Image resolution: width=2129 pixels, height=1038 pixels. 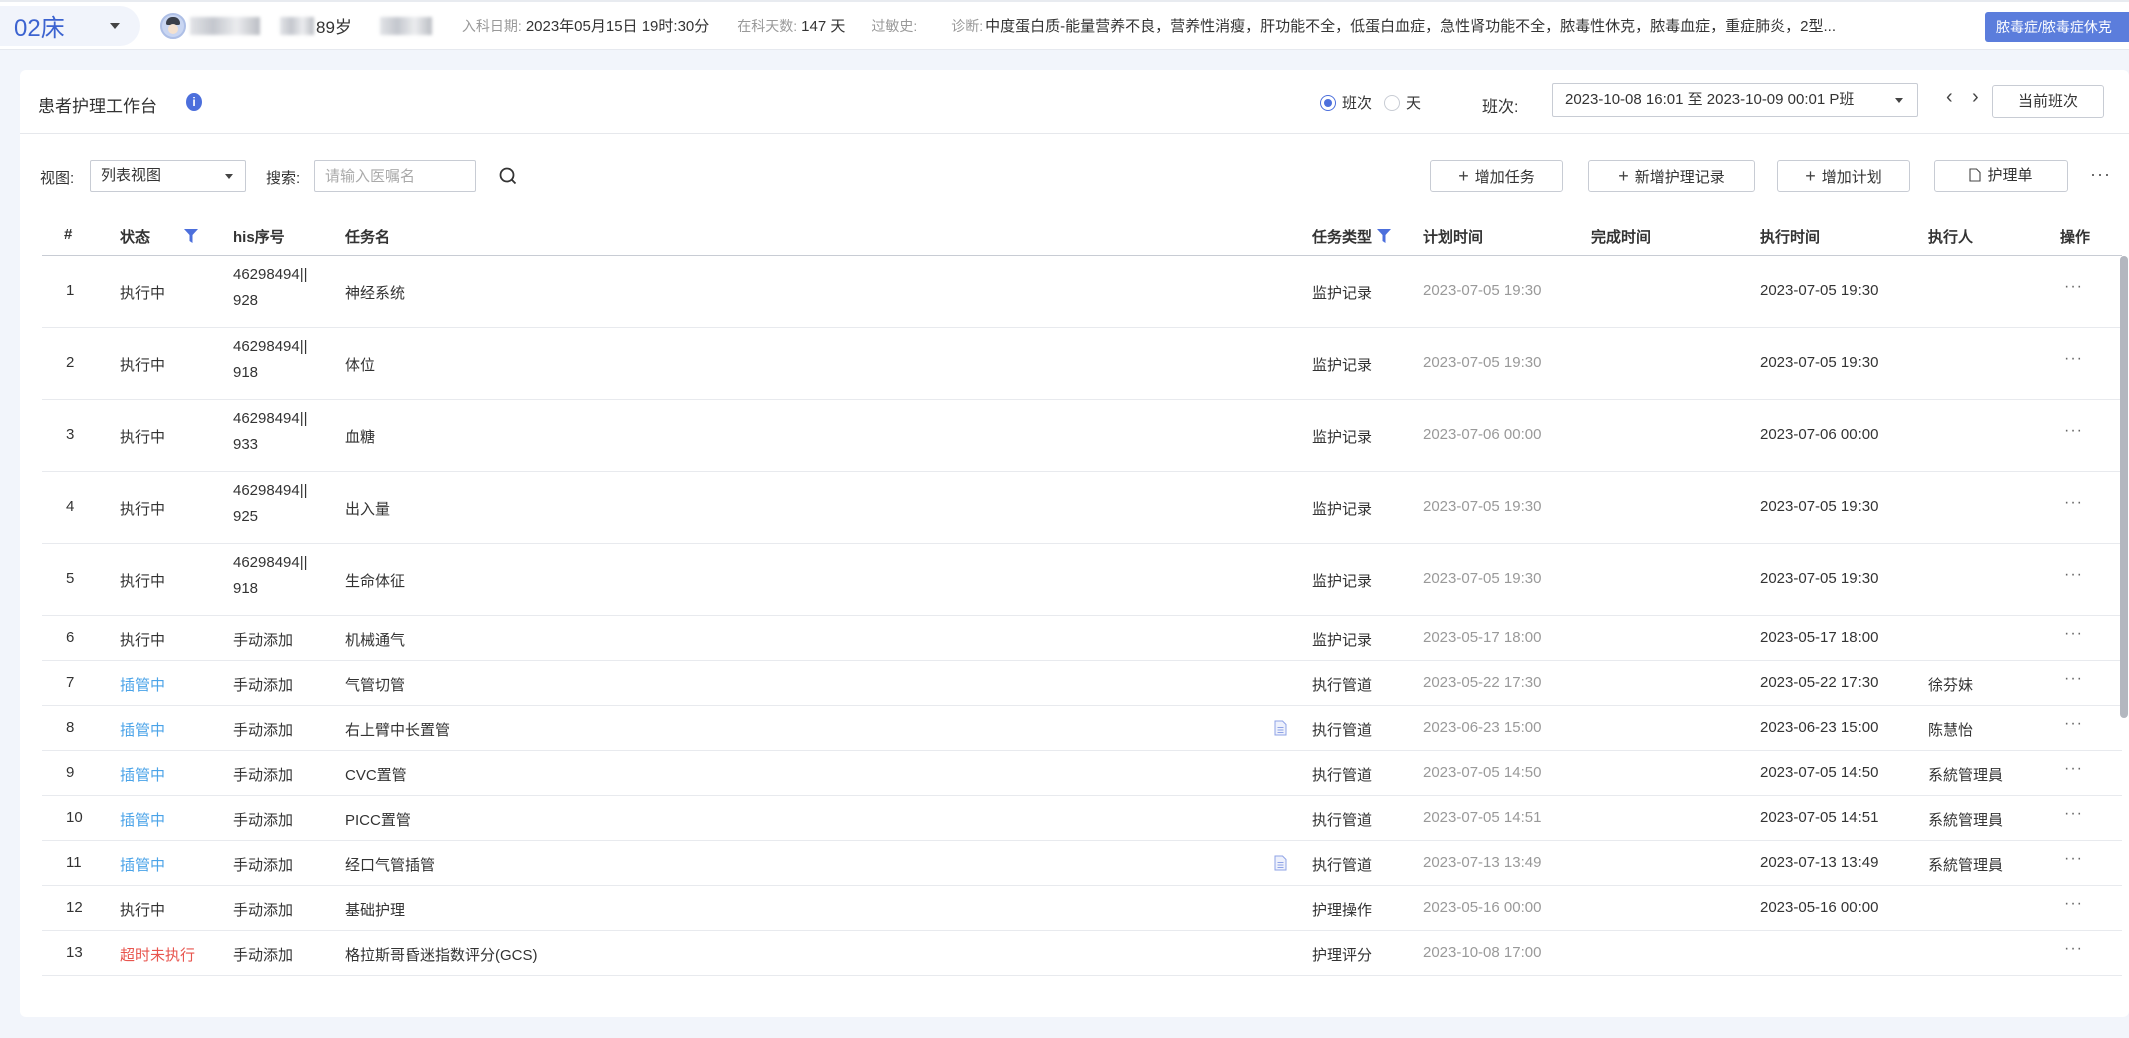 What do you see at coordinates (70, 727) in the screenshot?
I see `row-index: 8` at bounding box center [70, 727].